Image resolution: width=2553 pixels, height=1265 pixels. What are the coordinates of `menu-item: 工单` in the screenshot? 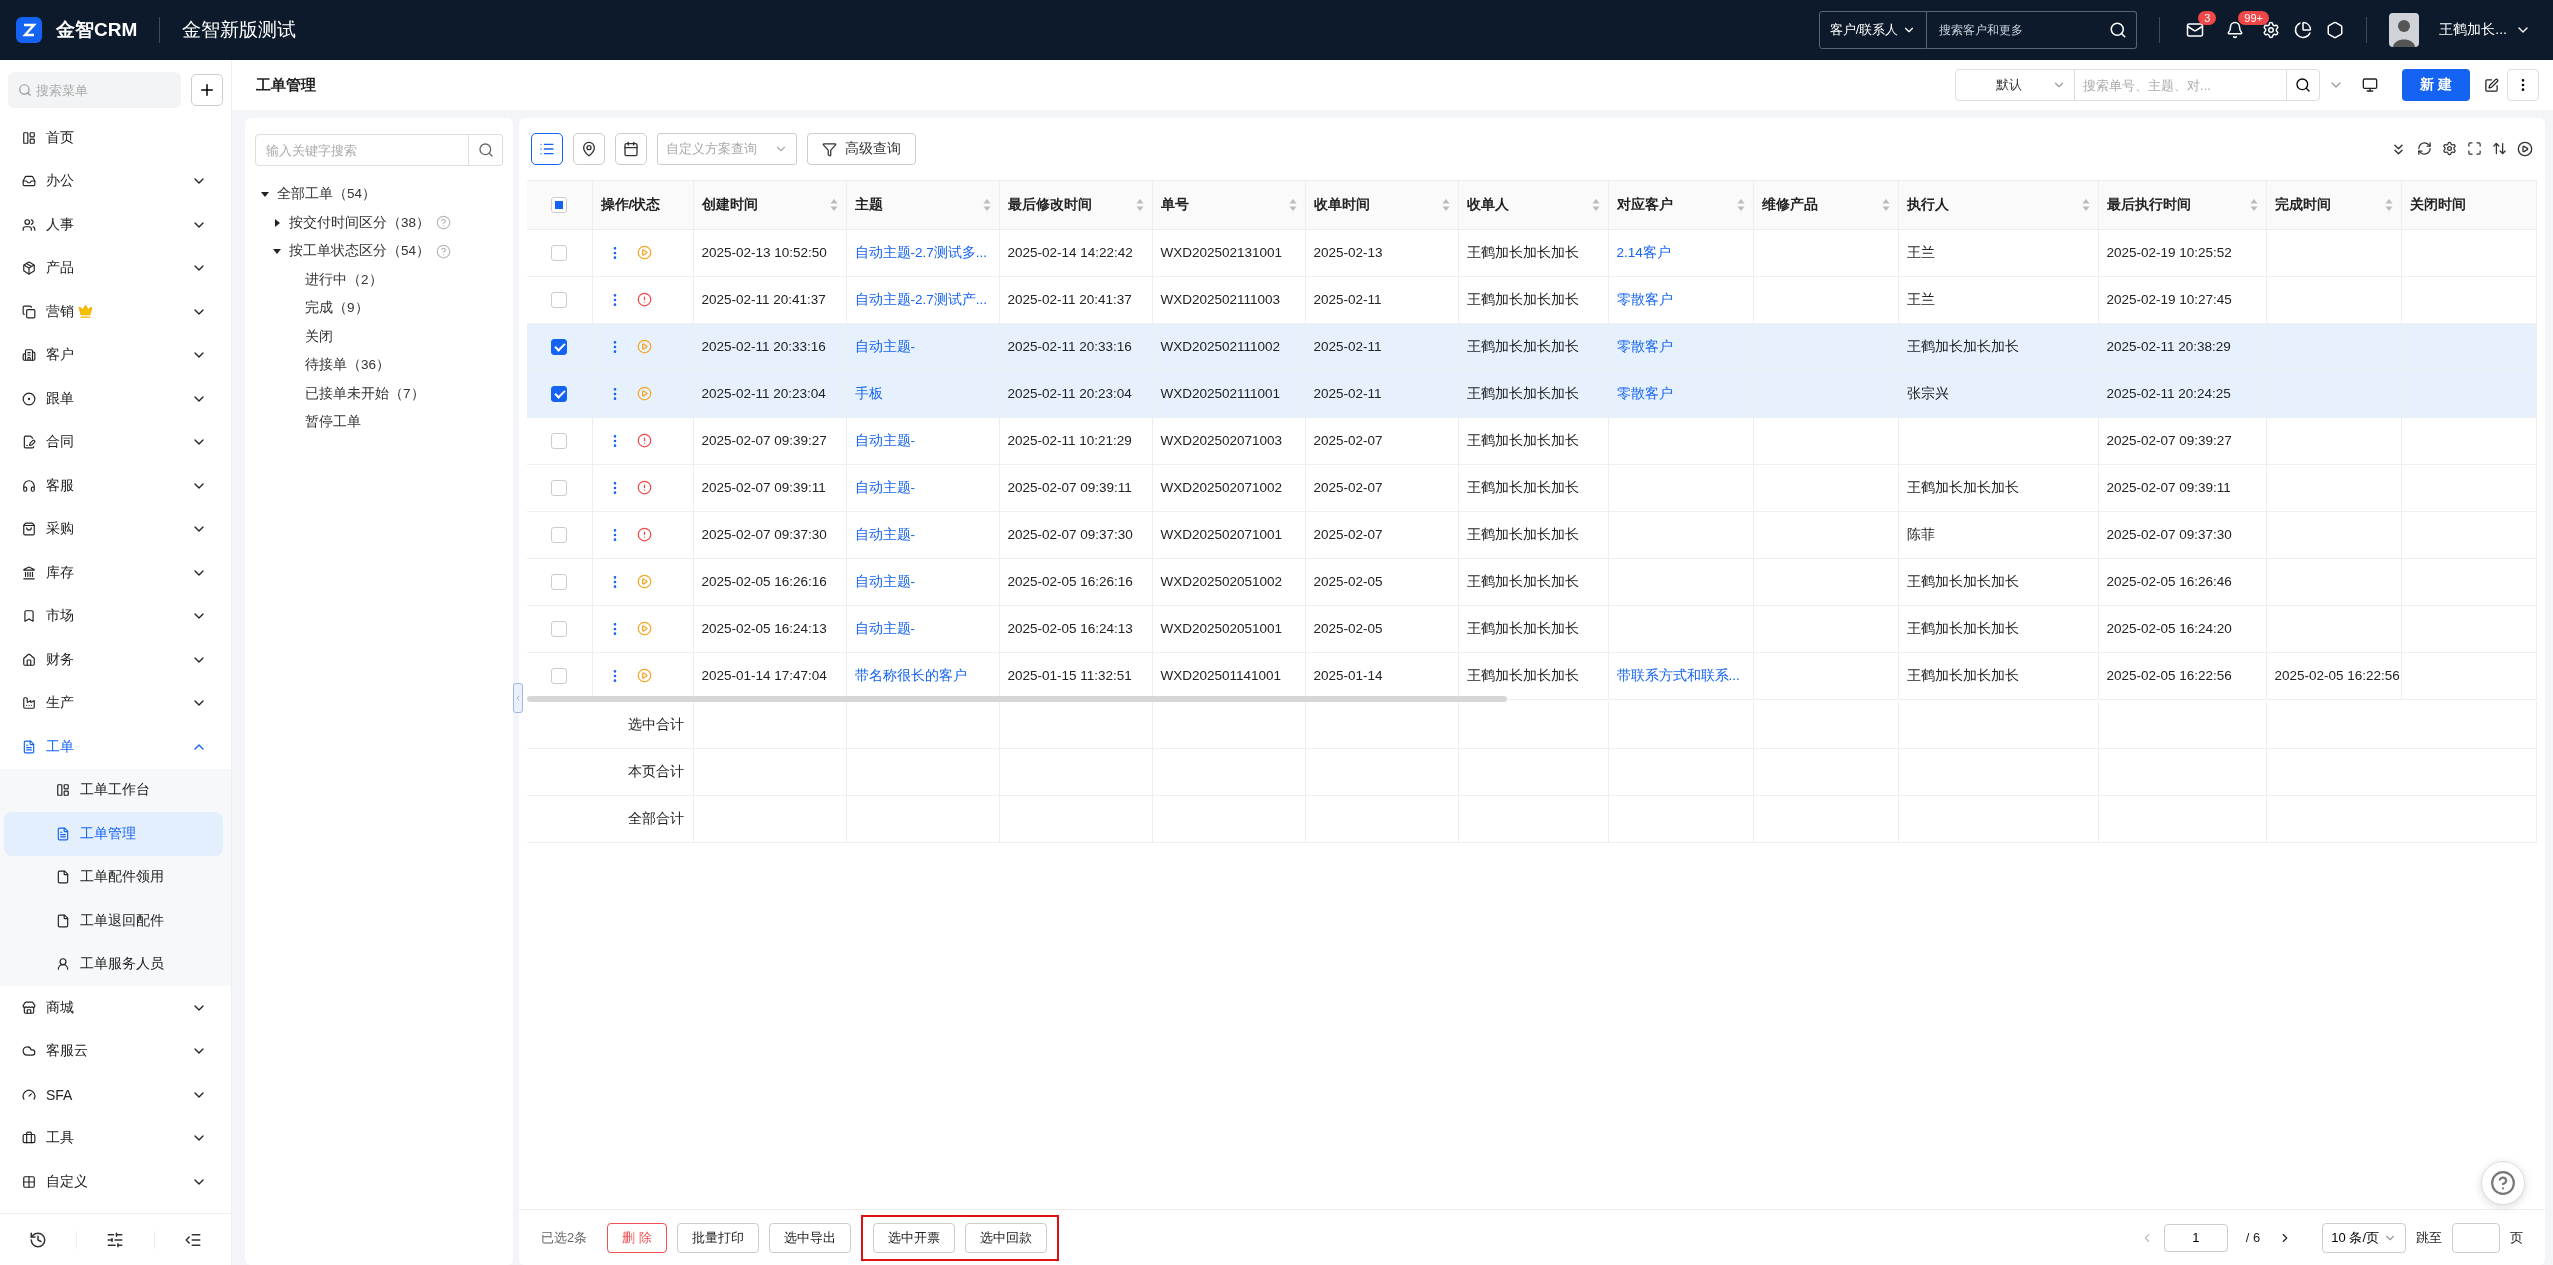 It's located at (115, 747).